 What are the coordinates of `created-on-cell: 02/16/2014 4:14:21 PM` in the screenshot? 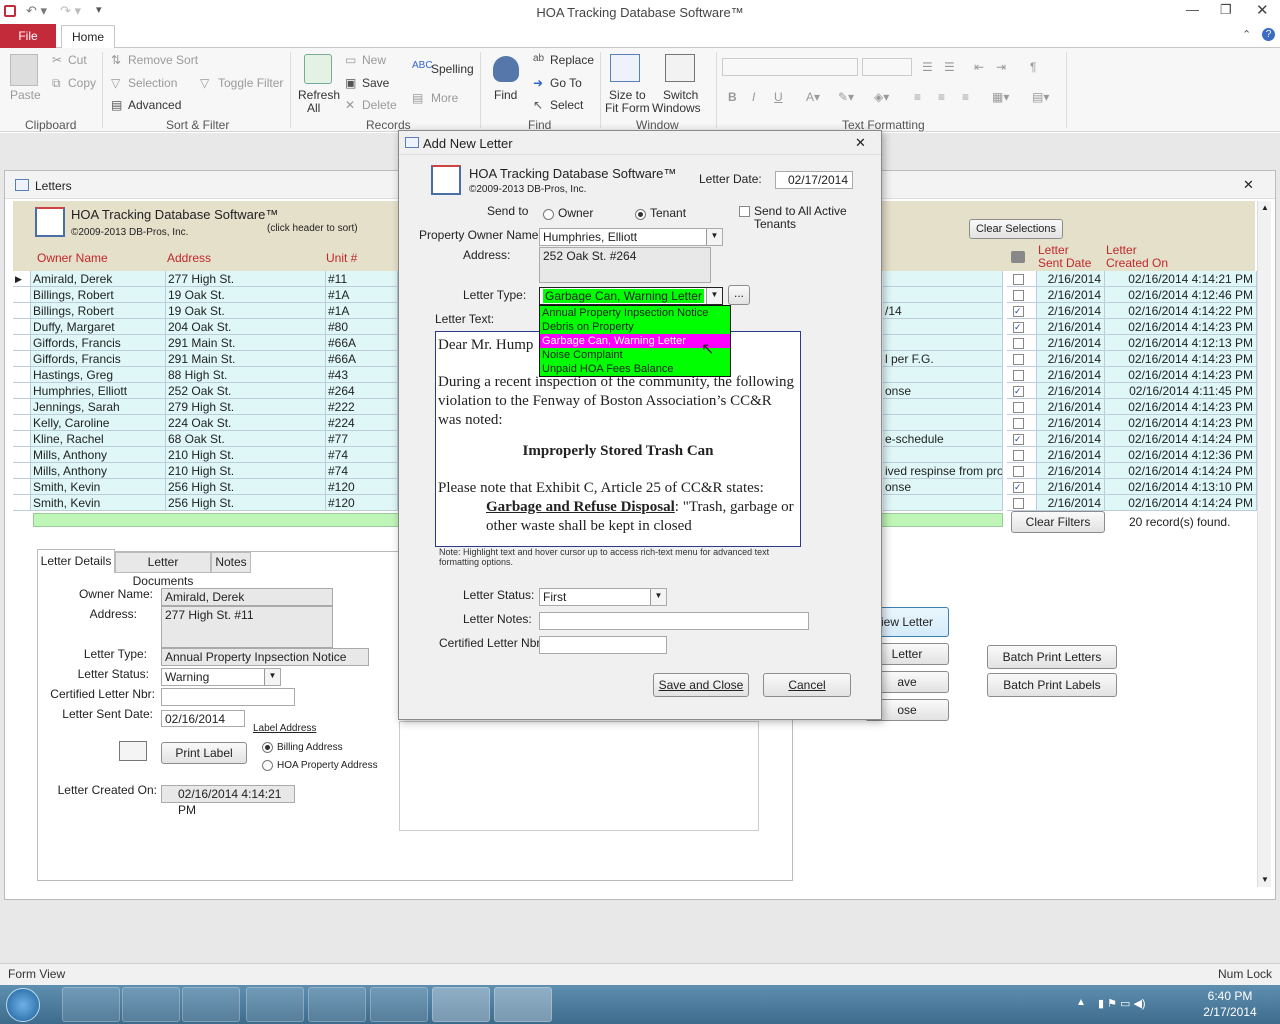 It's located at (1181, 279).